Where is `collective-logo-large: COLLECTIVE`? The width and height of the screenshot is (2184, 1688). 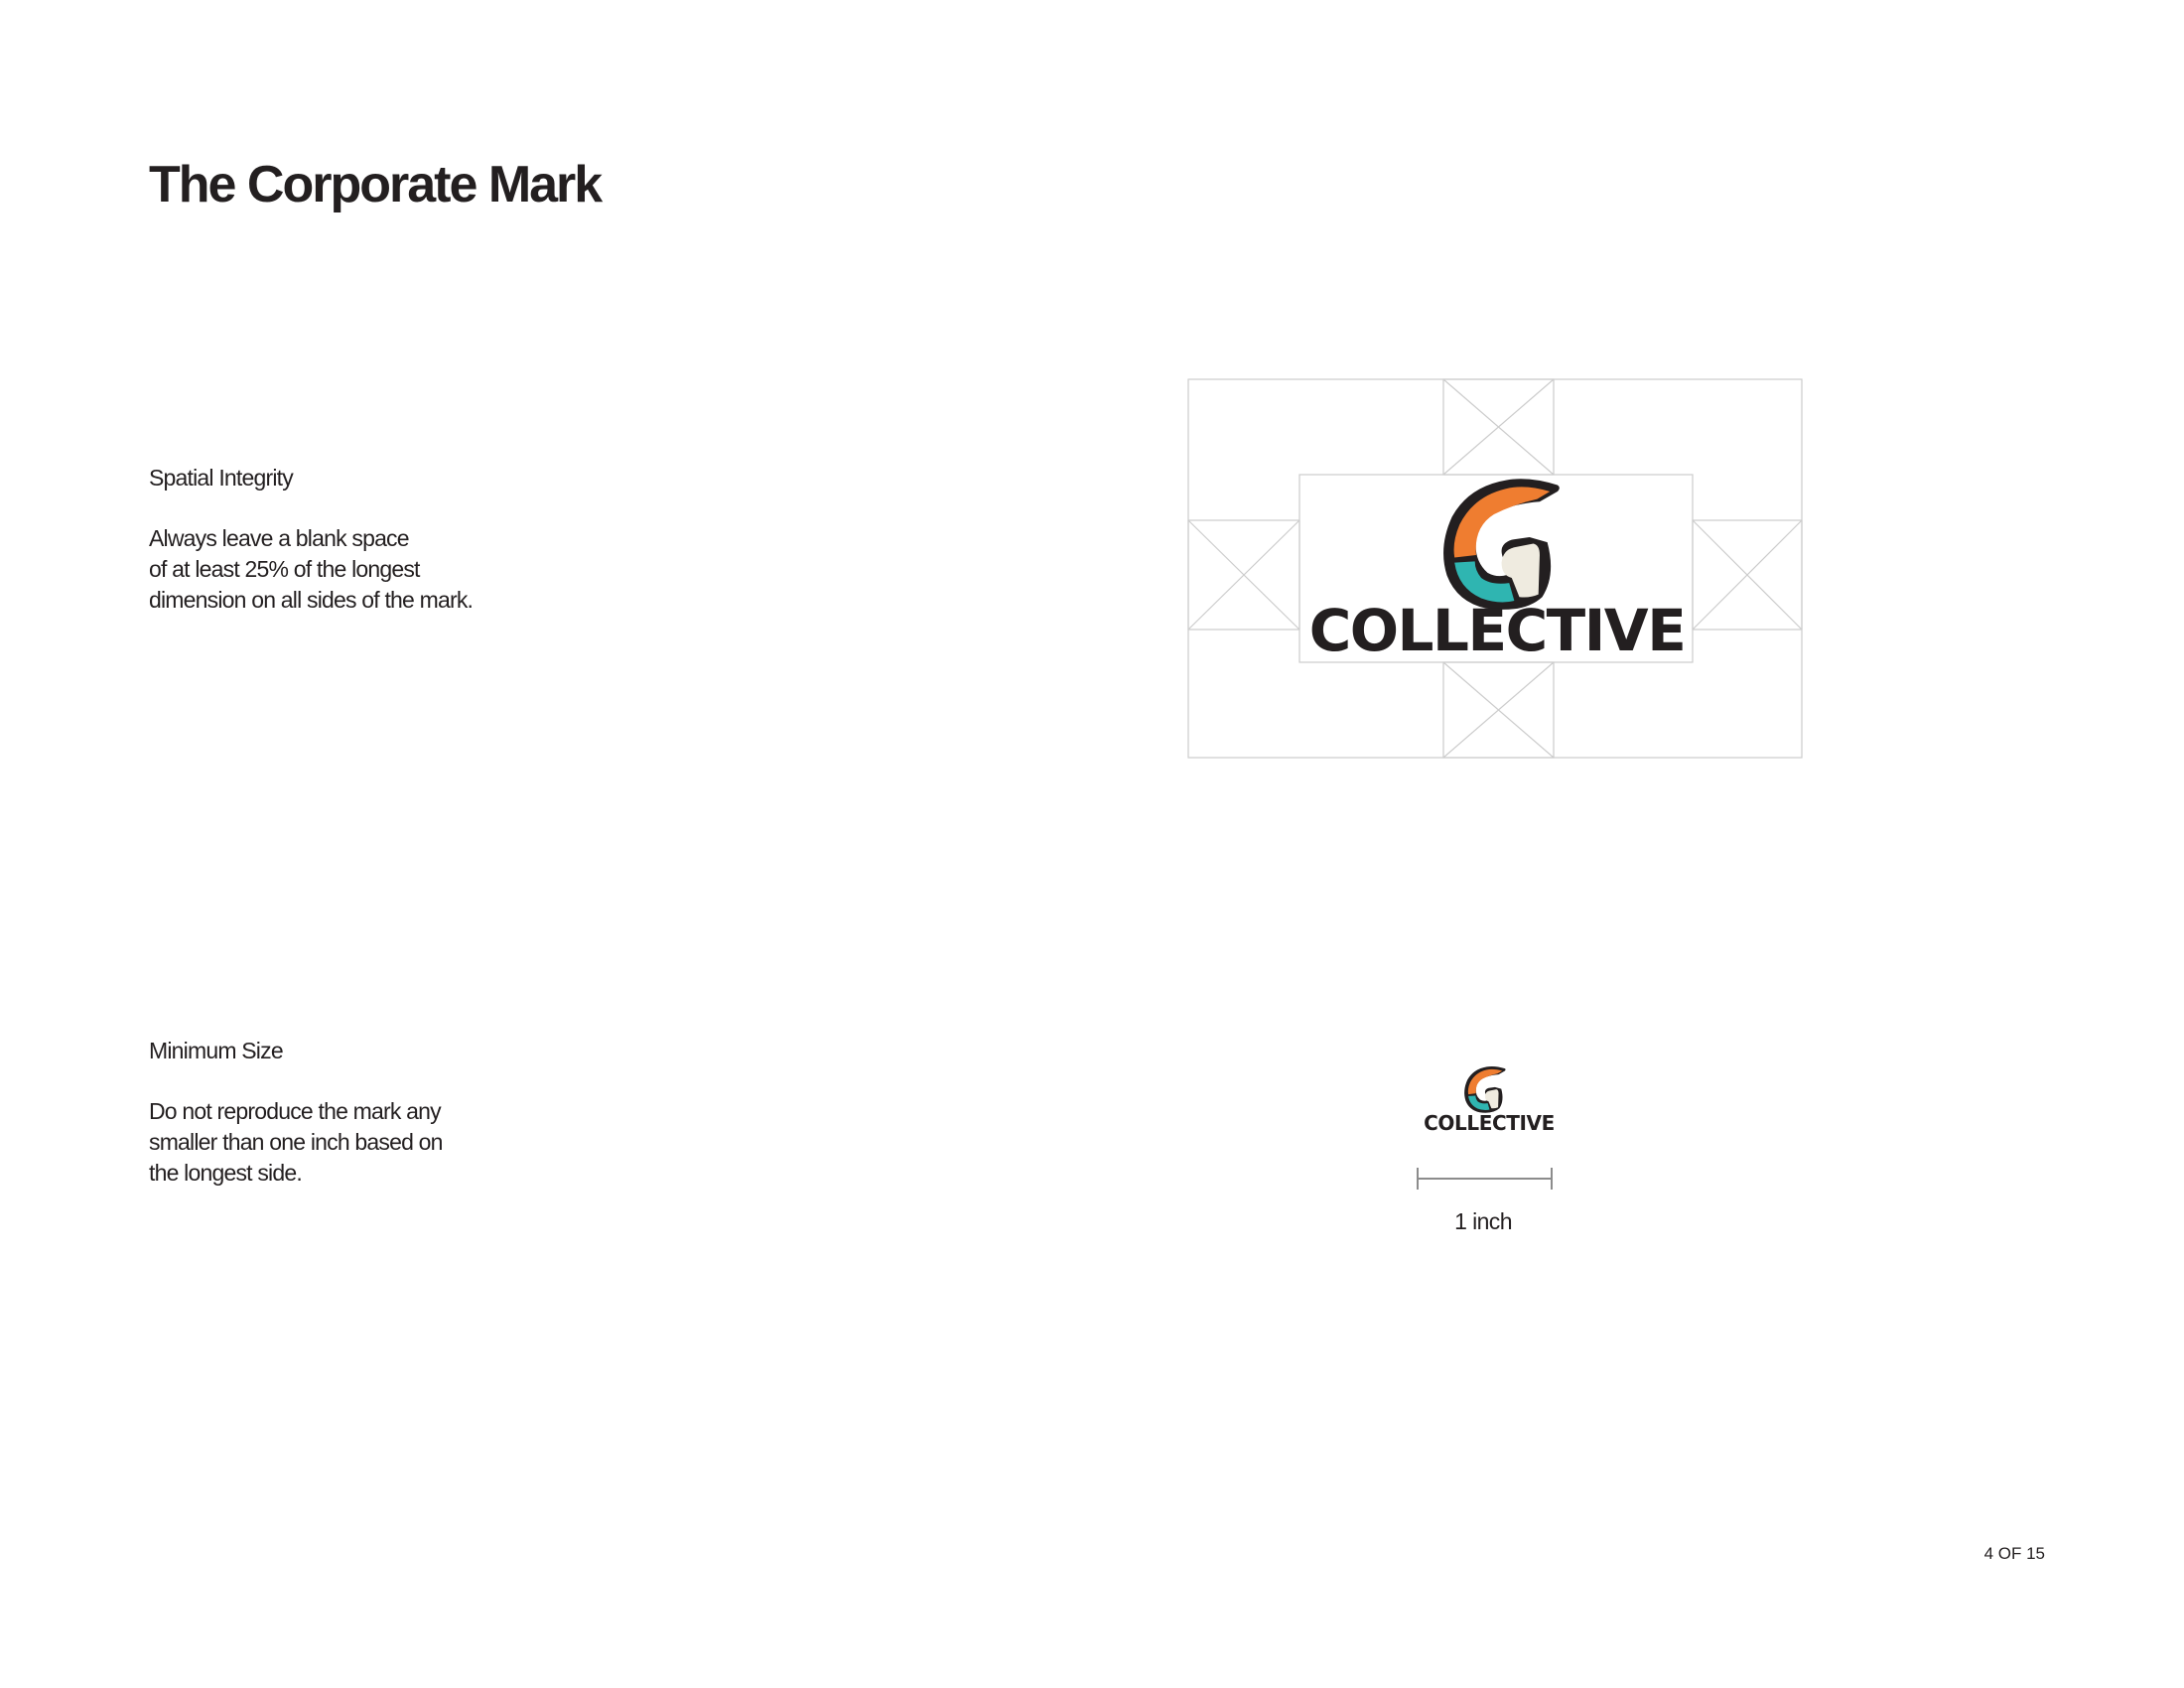 collective-logo-large: COLLECTIVE is located at coordinates (1497, 570).